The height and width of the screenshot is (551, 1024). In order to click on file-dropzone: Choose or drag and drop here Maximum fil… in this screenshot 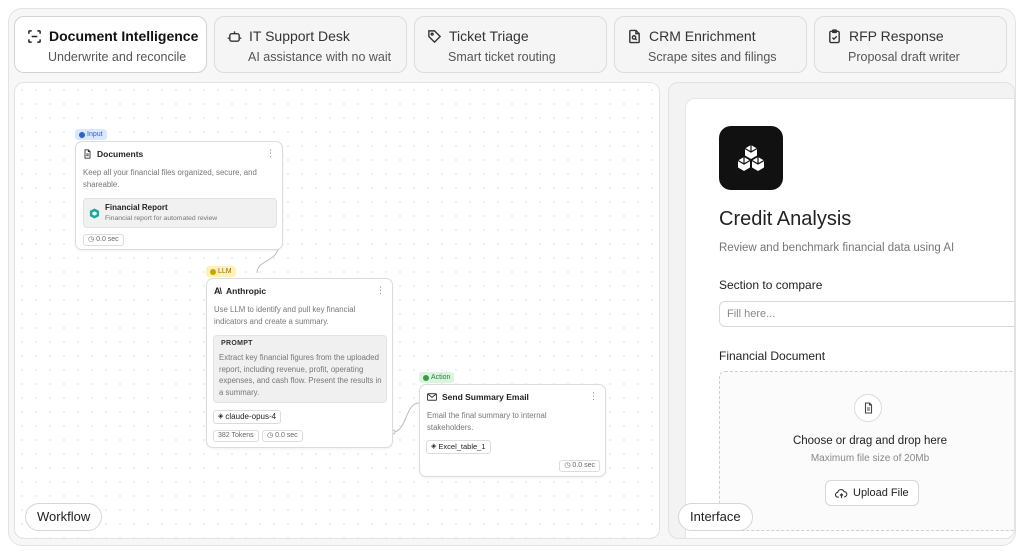, I will do `click(866, 451)`.